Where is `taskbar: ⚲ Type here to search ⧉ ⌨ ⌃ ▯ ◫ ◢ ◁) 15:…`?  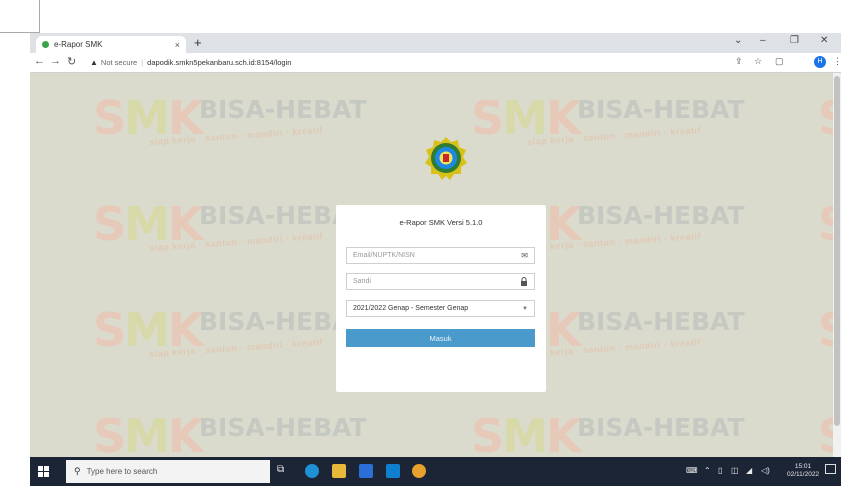 taskbar: ⚲ Type here to search ⧉ ⌨ ⌃ ▯ ◫ ◢ ◁) 15:… is located at coordinates (435, 471).